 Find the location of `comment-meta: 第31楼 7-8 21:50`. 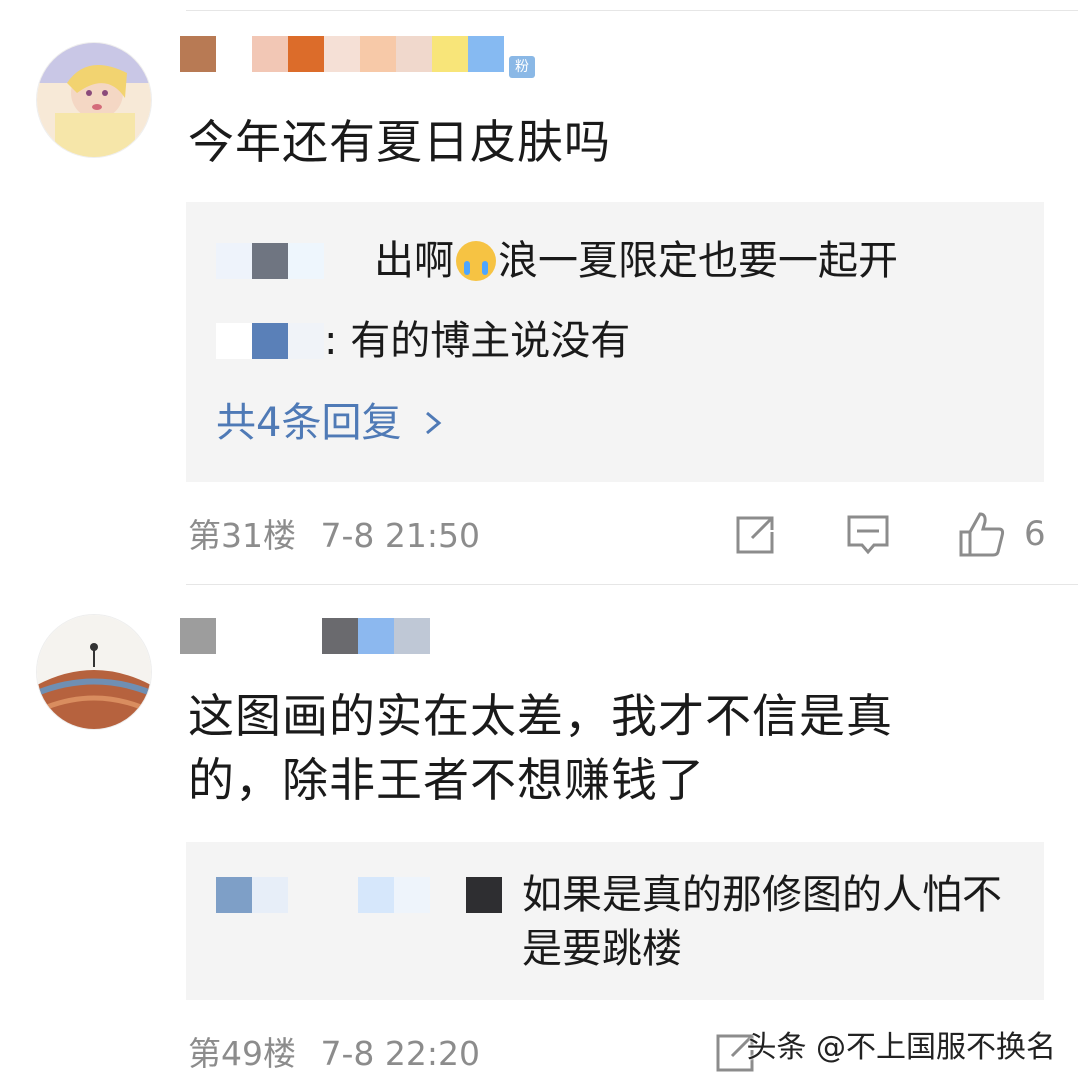

comment-meta: 第31楼 7-8 21:50 is located at coordinates (334, 536).